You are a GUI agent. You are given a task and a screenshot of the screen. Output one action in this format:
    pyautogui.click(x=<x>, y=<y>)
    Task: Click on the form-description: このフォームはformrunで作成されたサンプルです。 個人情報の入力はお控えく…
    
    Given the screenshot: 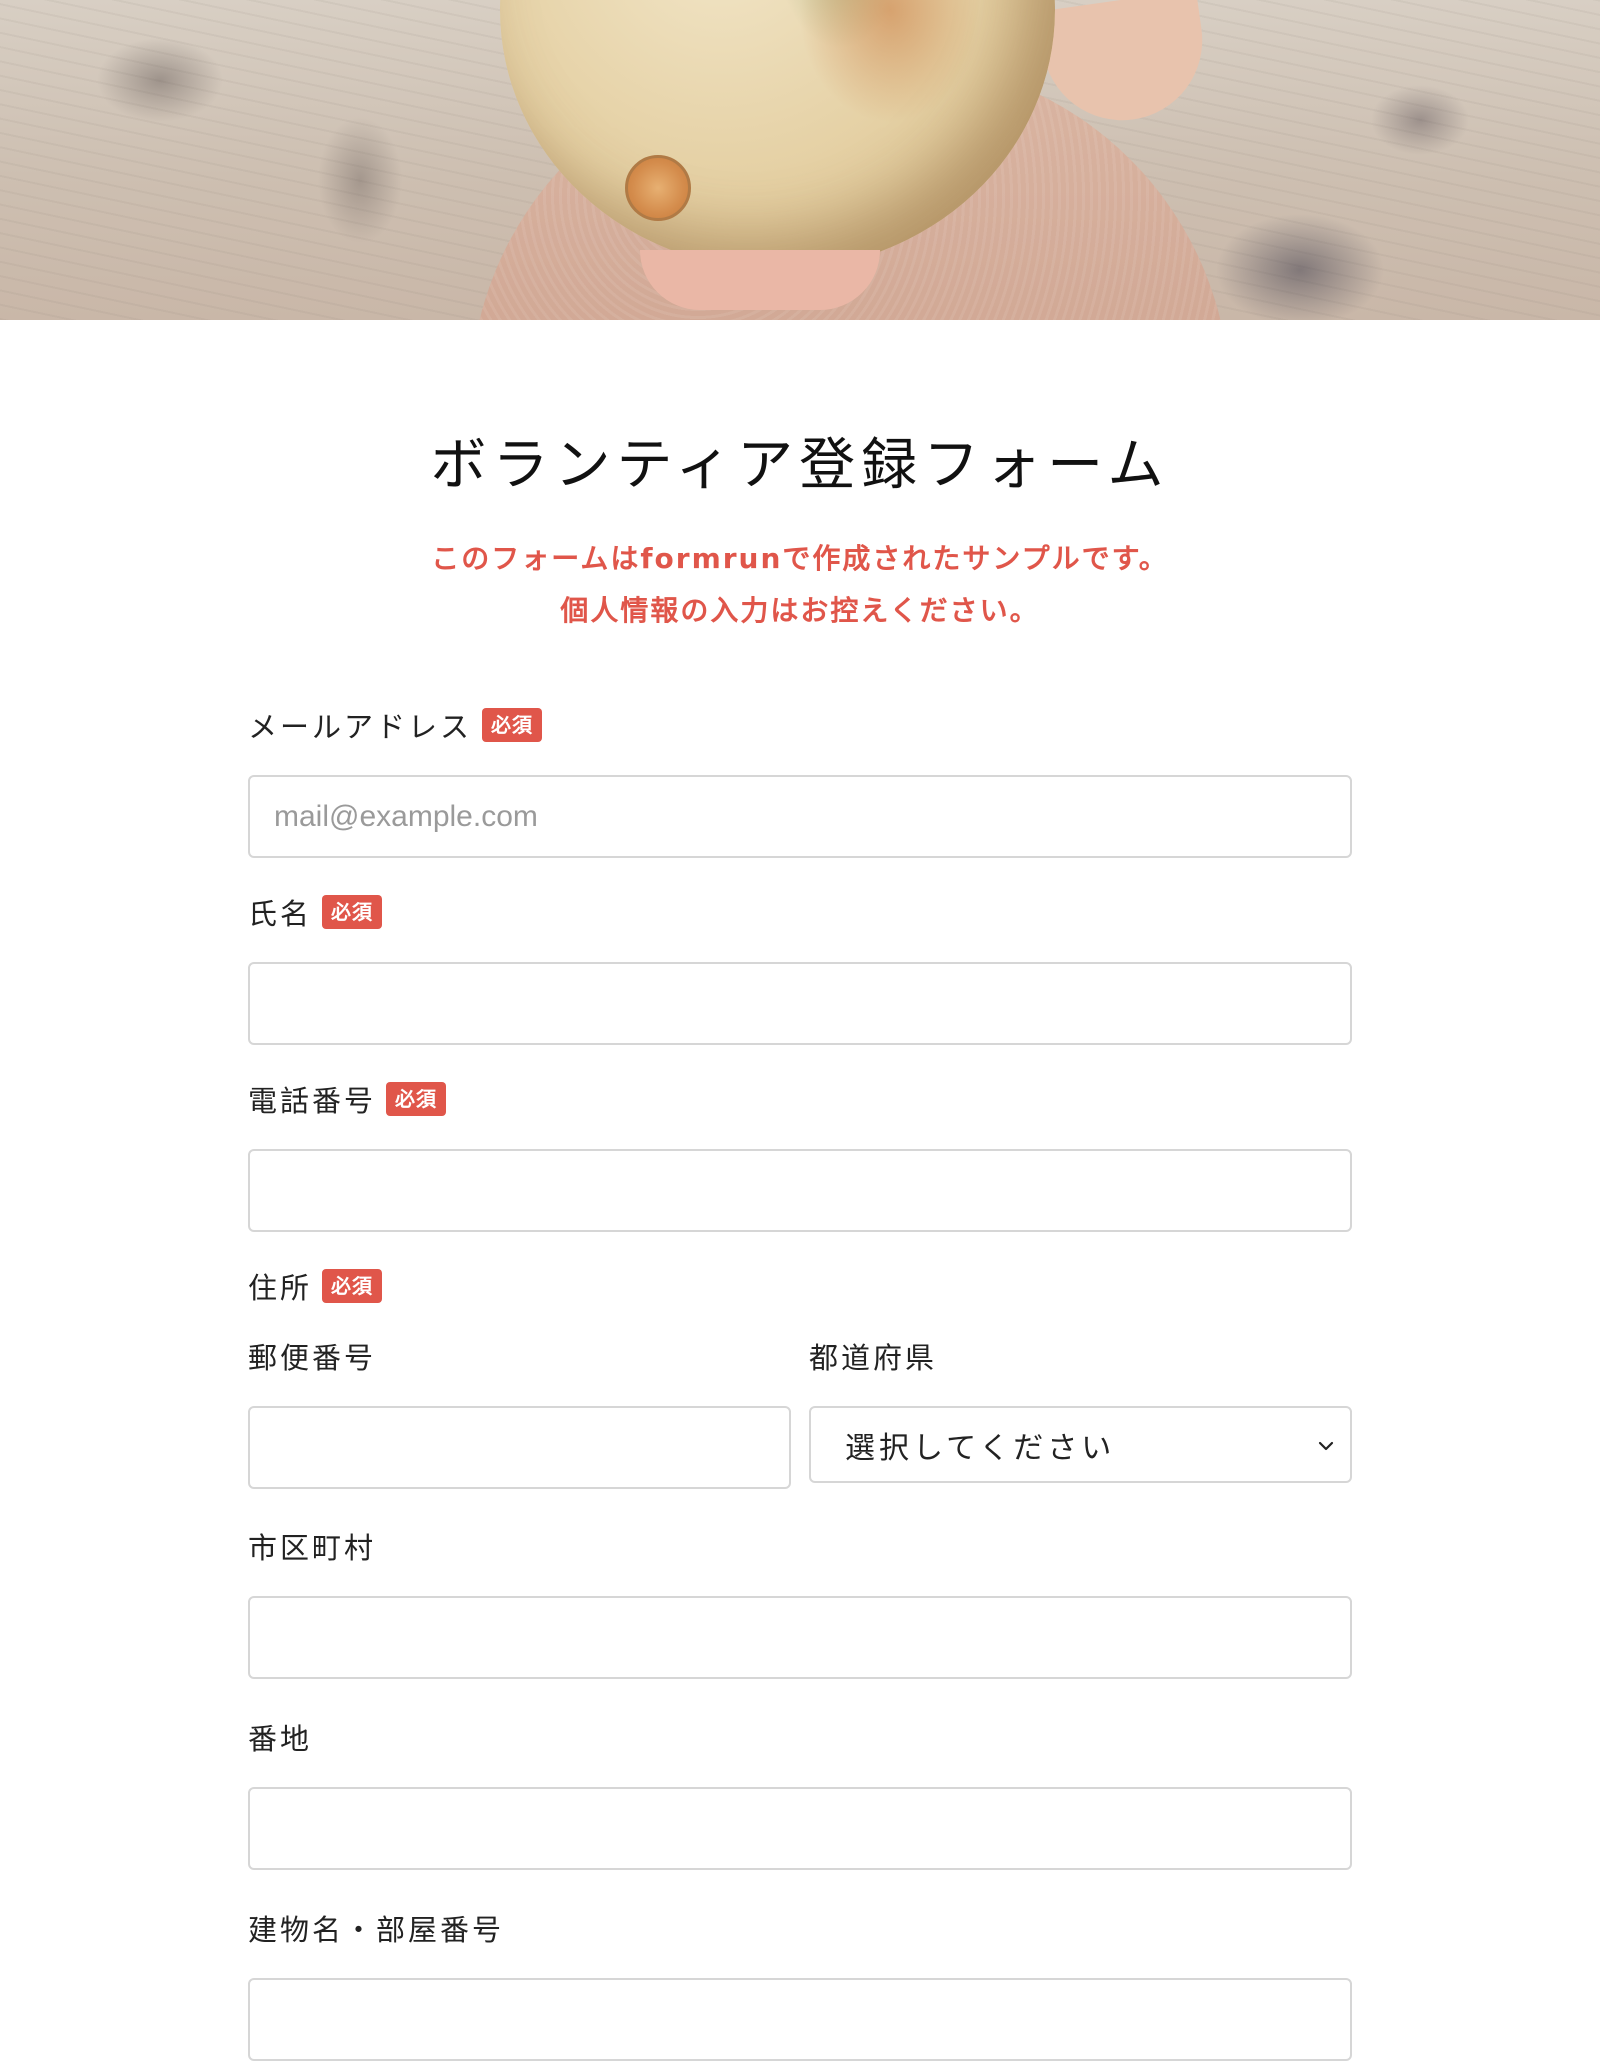 What is the action you would take?
    pyautogui.click(x=800, y=585)
    